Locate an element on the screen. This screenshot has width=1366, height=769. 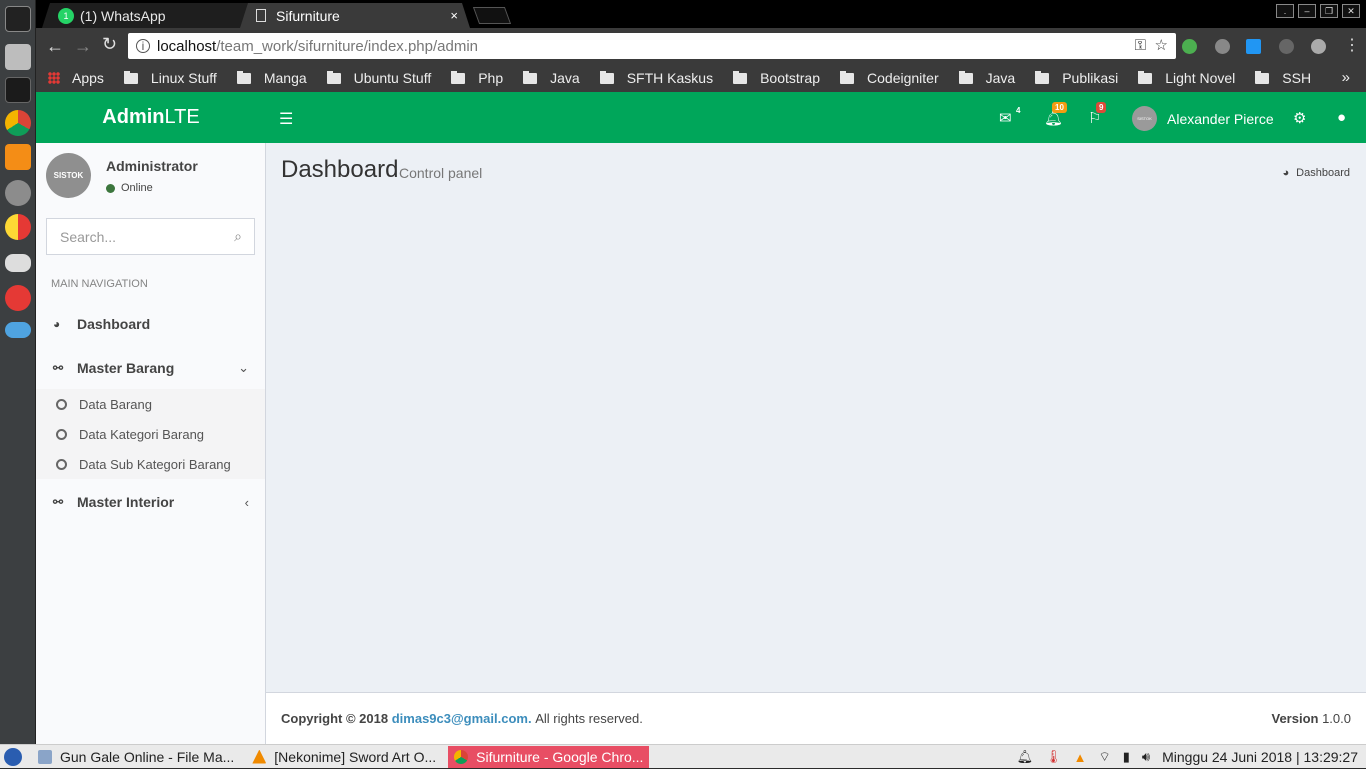
sidebar-user-name: Administrator is located at coordinates (152, 166).